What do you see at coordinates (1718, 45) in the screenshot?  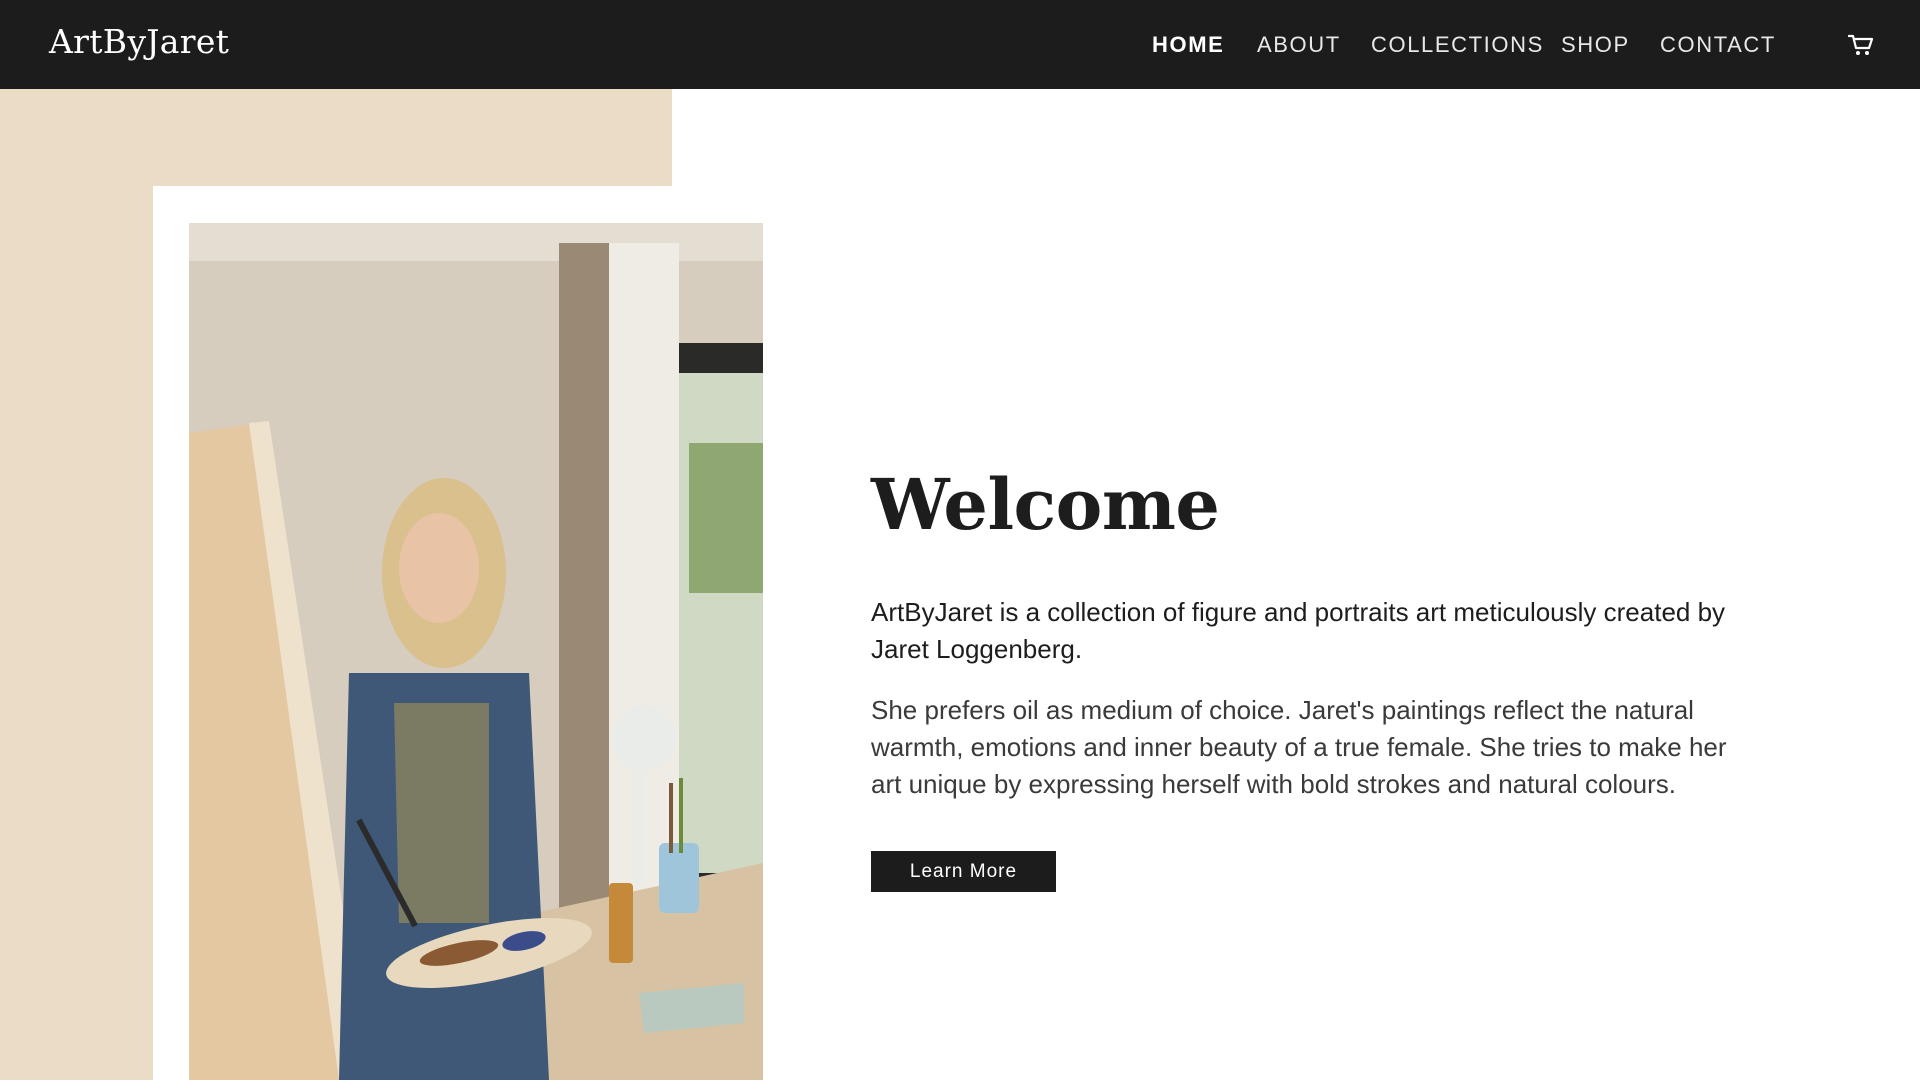 I see `nav-contact: CONTACT` at bounding box center [1718, 45].